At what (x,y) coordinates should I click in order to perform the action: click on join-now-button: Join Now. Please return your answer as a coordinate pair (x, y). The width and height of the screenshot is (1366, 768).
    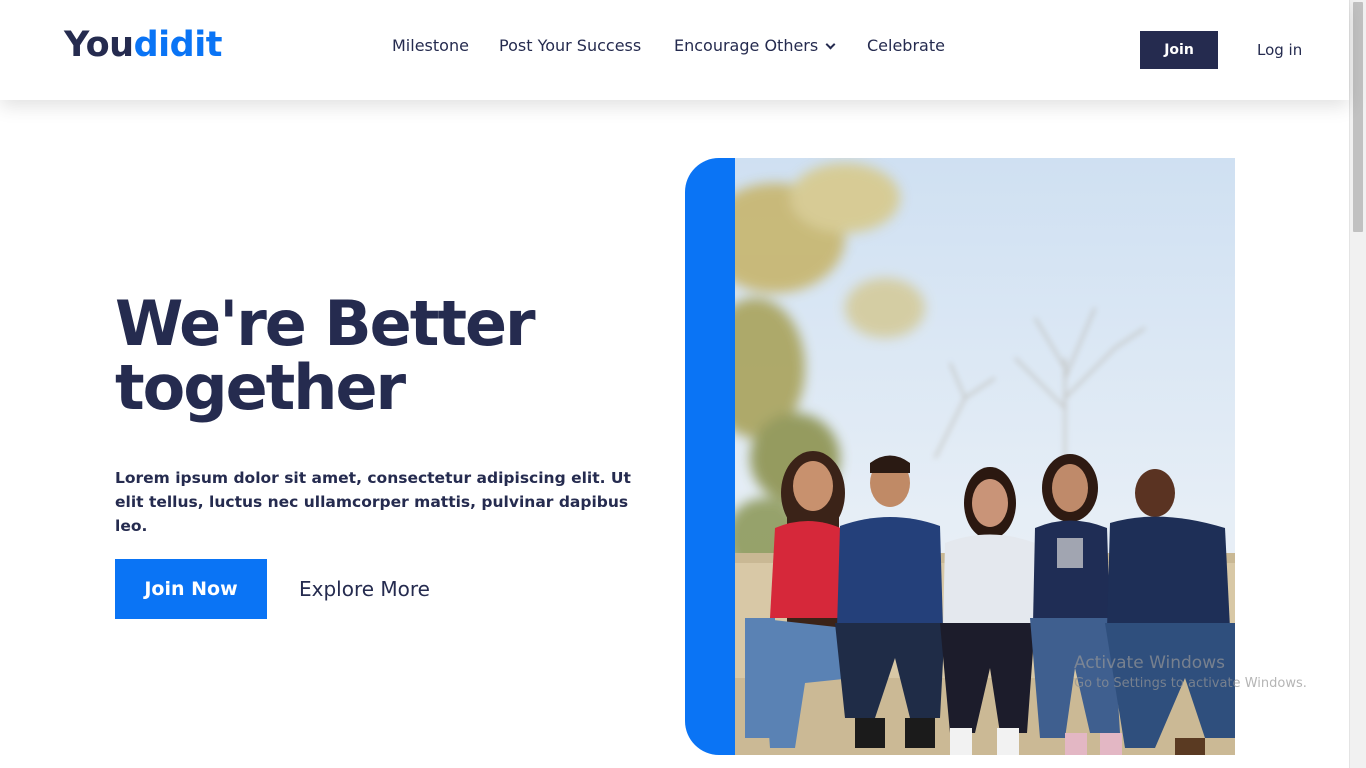
    Looking at the image, I should click on (191, 589).